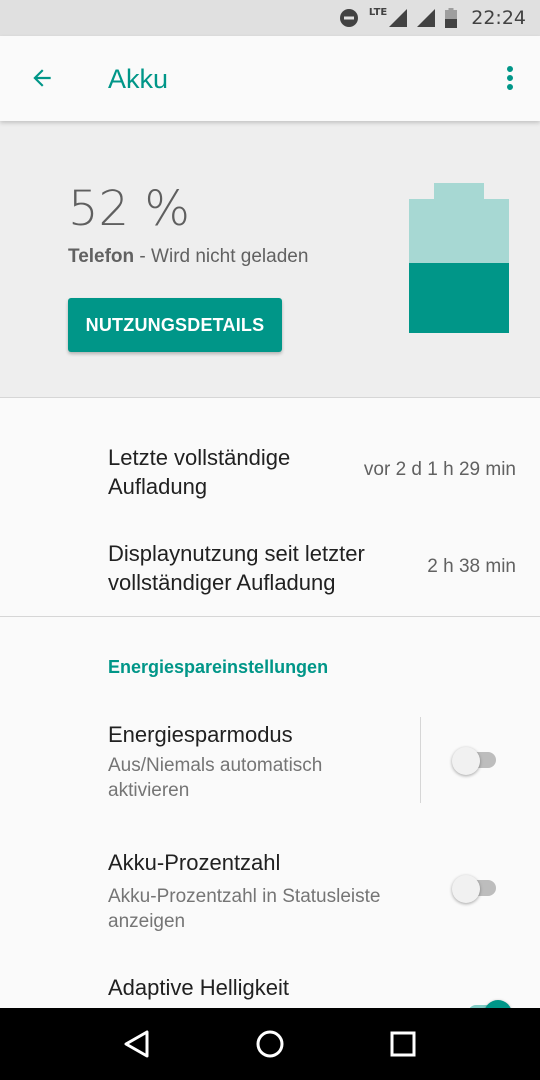 The width and height of the screenshot is (540, 1080). What do you see at coordinates (194, 862) in the screenshot?
I see `setting-title: Akku-Prozentzahl` at bounding box center [194, 862].